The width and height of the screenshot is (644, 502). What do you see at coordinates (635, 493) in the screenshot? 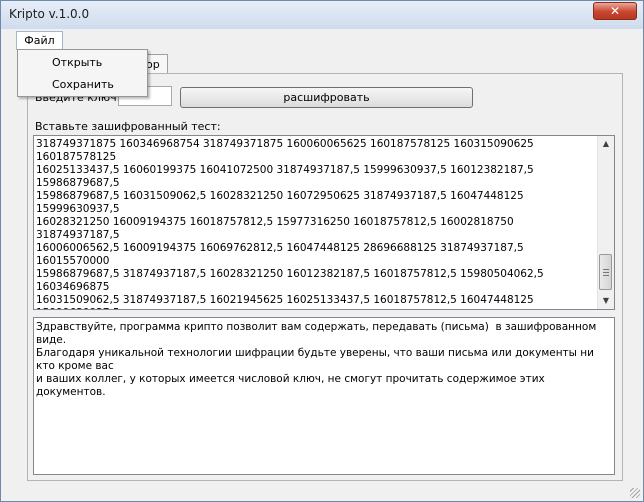
I see `resize-grip-icon` at bounding box center [635, 493].